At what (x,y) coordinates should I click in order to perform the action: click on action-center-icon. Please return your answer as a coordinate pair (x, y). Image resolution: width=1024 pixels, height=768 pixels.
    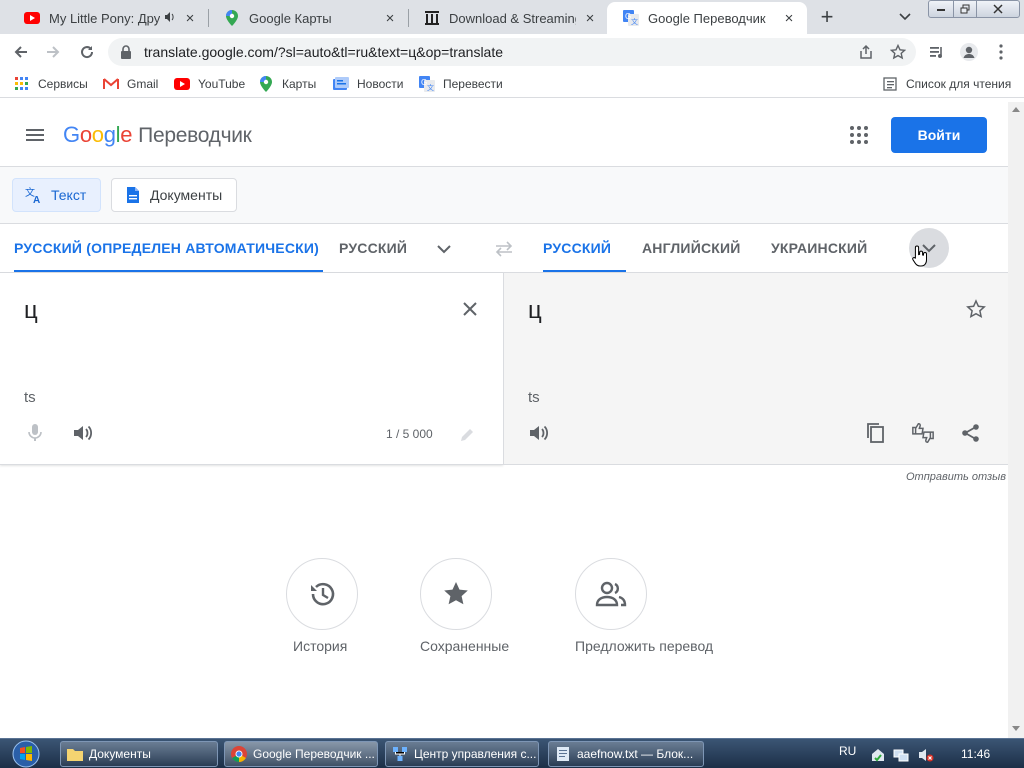
    Looking at the image, I should click on (878, 755).